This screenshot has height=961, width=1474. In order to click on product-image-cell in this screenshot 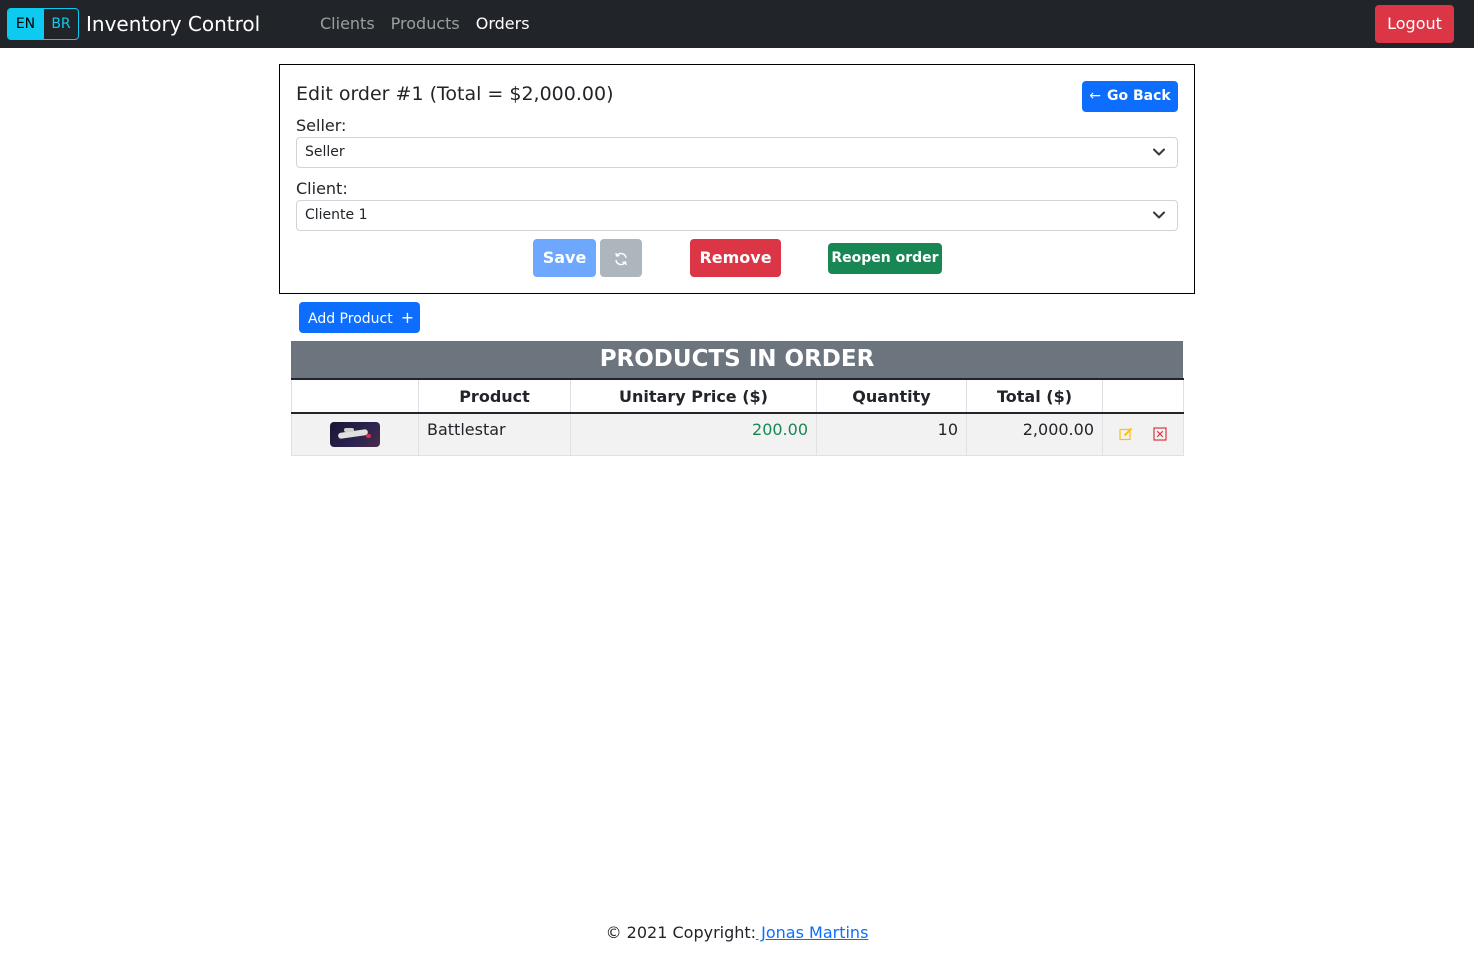, I will do `click(355, 434)`.